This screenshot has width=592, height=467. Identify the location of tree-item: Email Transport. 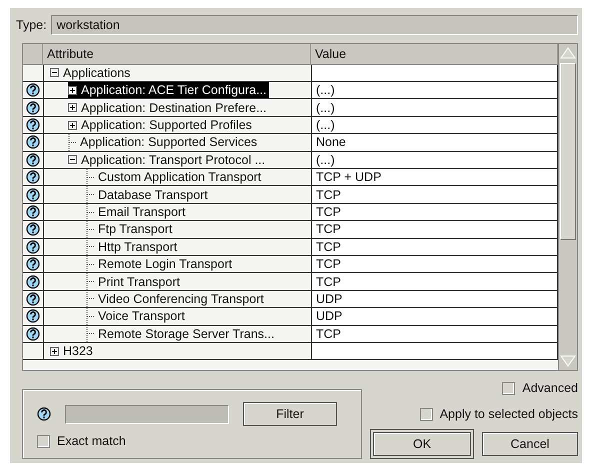
(137, 212).